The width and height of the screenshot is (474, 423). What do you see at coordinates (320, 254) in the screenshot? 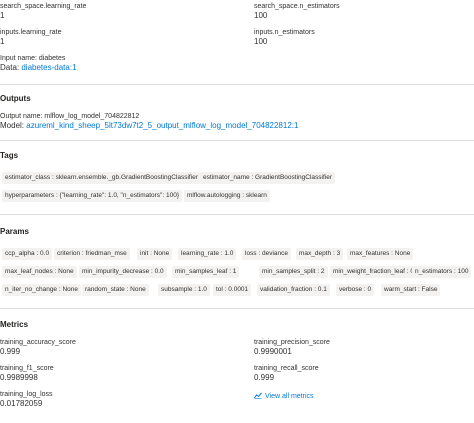
I see `param-chip: max_depth : 3` at bounding box center [320, 254].